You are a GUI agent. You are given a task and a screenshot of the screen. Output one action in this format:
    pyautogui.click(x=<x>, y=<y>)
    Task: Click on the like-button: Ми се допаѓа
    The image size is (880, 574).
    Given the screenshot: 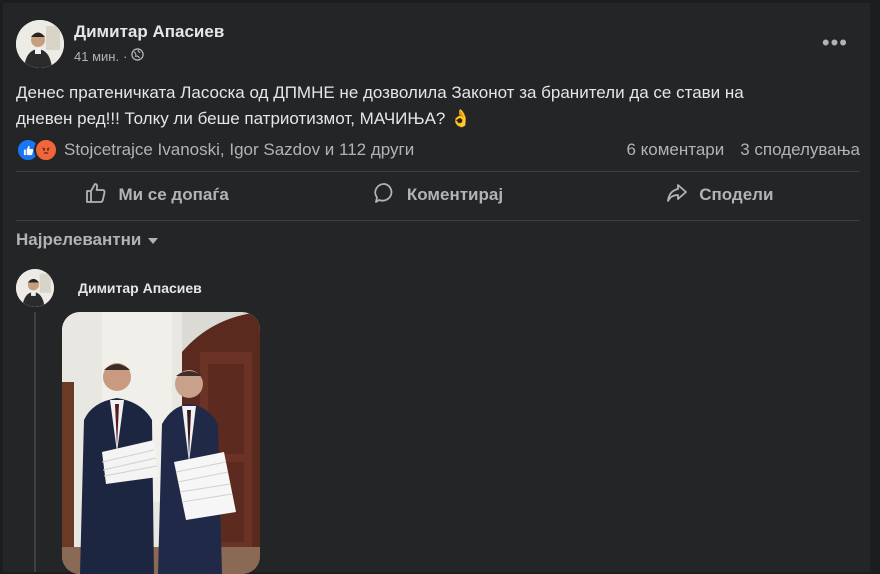 What is the action you would take?
    pyautogui.click(x=156, y=195)
    